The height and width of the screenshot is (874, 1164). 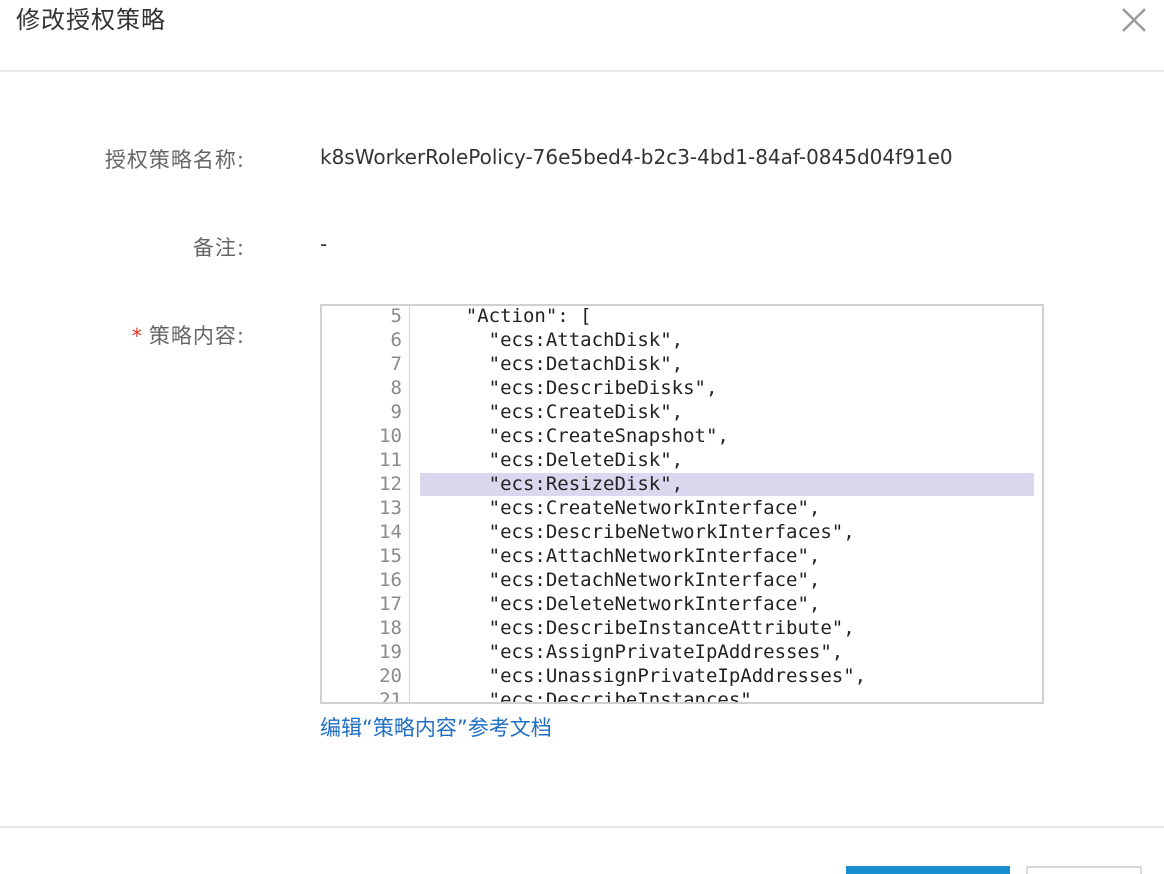 I want to click on code-line: 12 "ecs:ResizeDisk",, so click(x=682, y=484).